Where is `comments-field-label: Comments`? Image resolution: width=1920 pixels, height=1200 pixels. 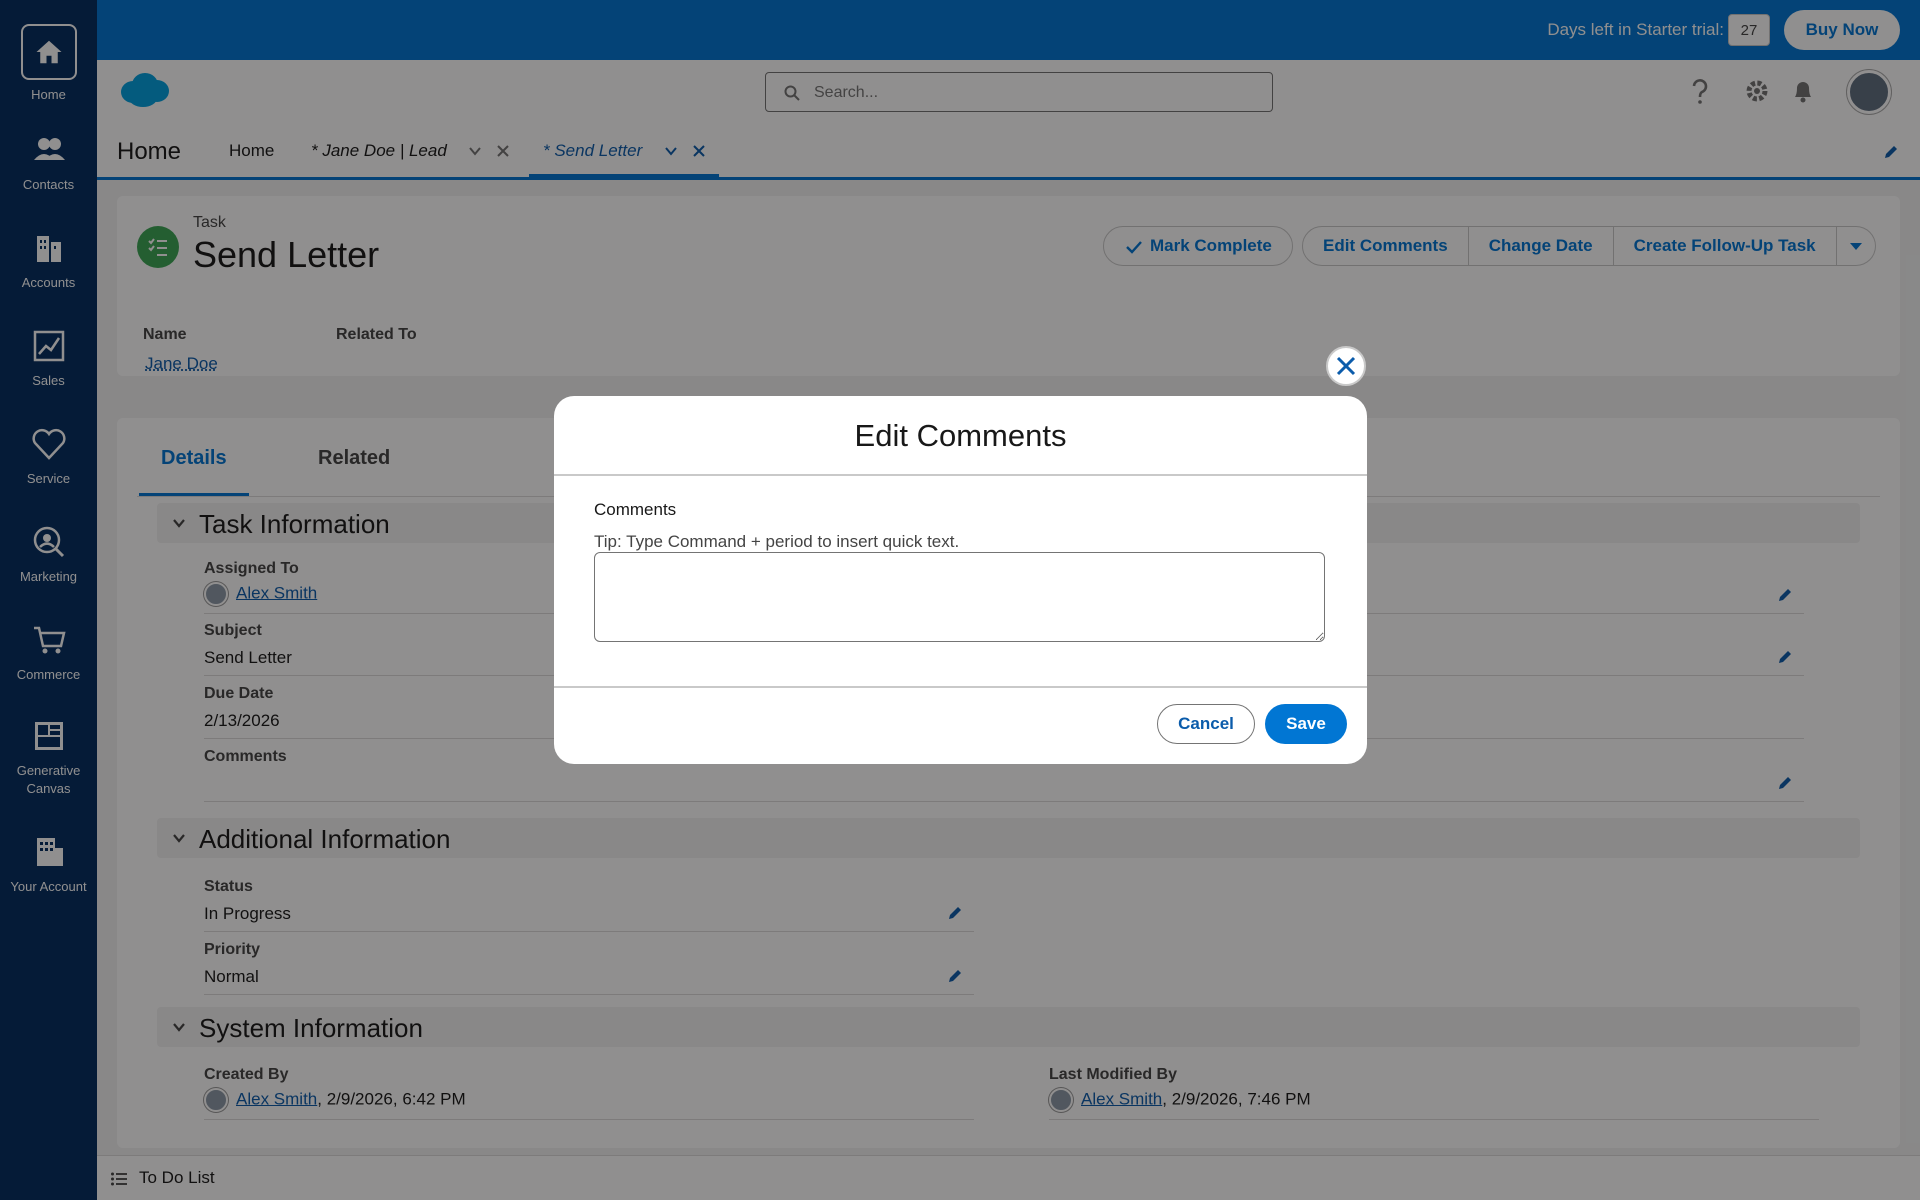 comments-field-label: Comments is located at coordinates (635, 509).